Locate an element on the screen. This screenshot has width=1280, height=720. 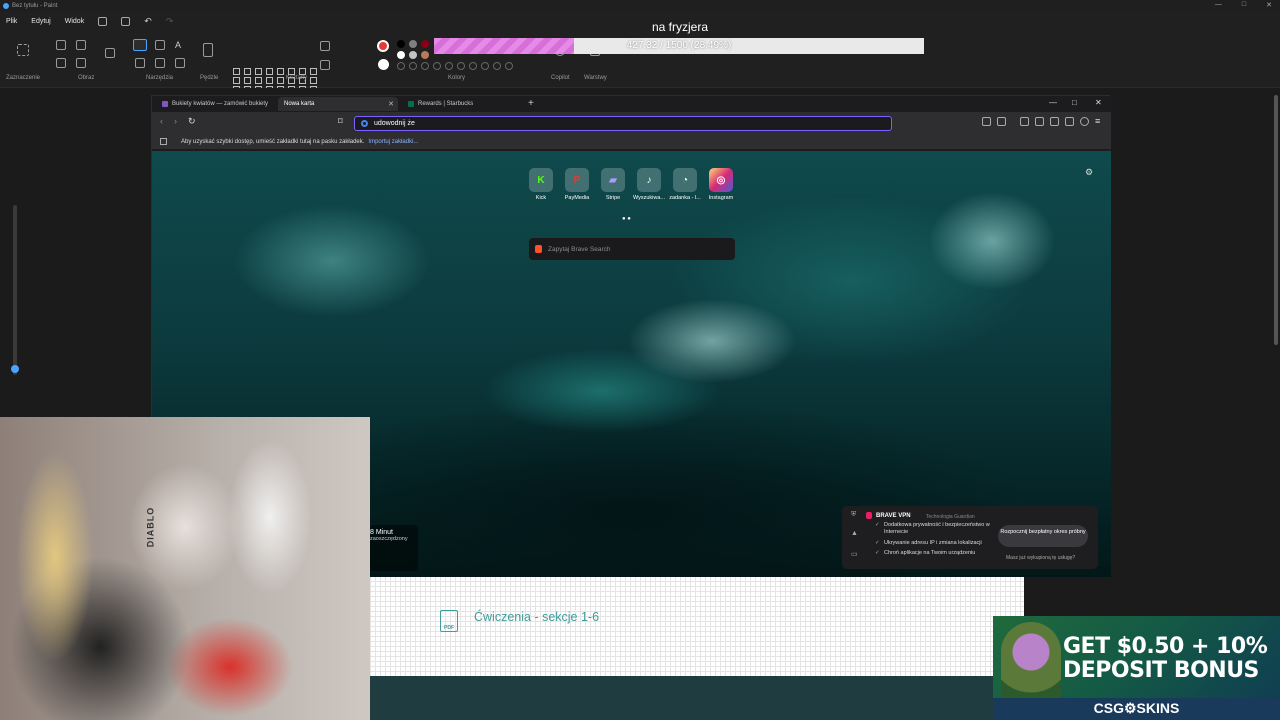
color2-swatch is located at coordinates (383, 64).